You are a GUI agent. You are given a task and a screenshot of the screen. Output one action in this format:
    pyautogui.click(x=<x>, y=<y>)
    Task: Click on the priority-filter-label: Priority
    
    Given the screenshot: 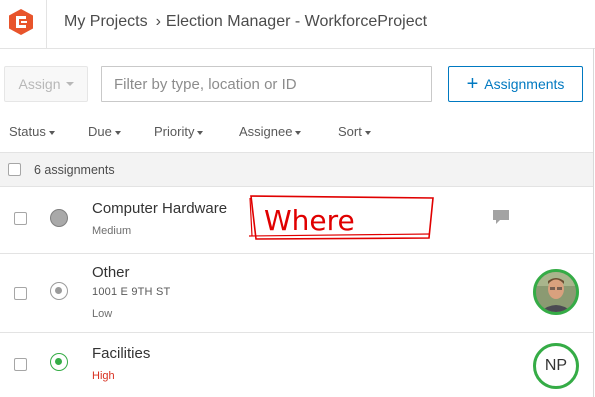 What is the action you would take?
    pyautogui.click(x=174, y=131)
    